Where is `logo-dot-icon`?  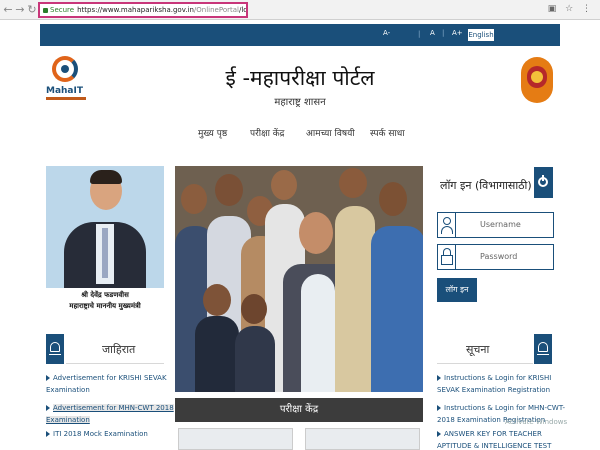
logo-dot-icon is located at coordinates (65, 69).